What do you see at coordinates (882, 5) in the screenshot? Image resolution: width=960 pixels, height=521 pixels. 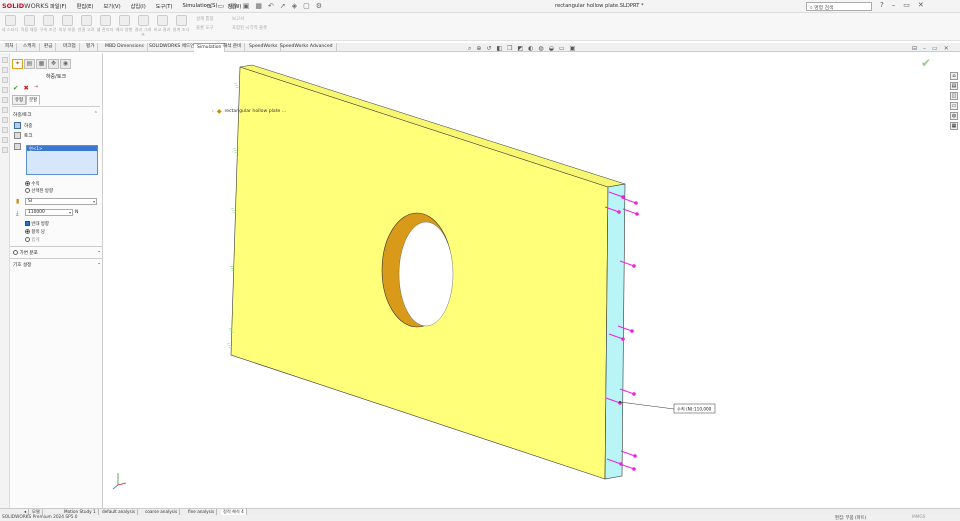 I see `help-icon: ?` at bounding box center [882, 5].